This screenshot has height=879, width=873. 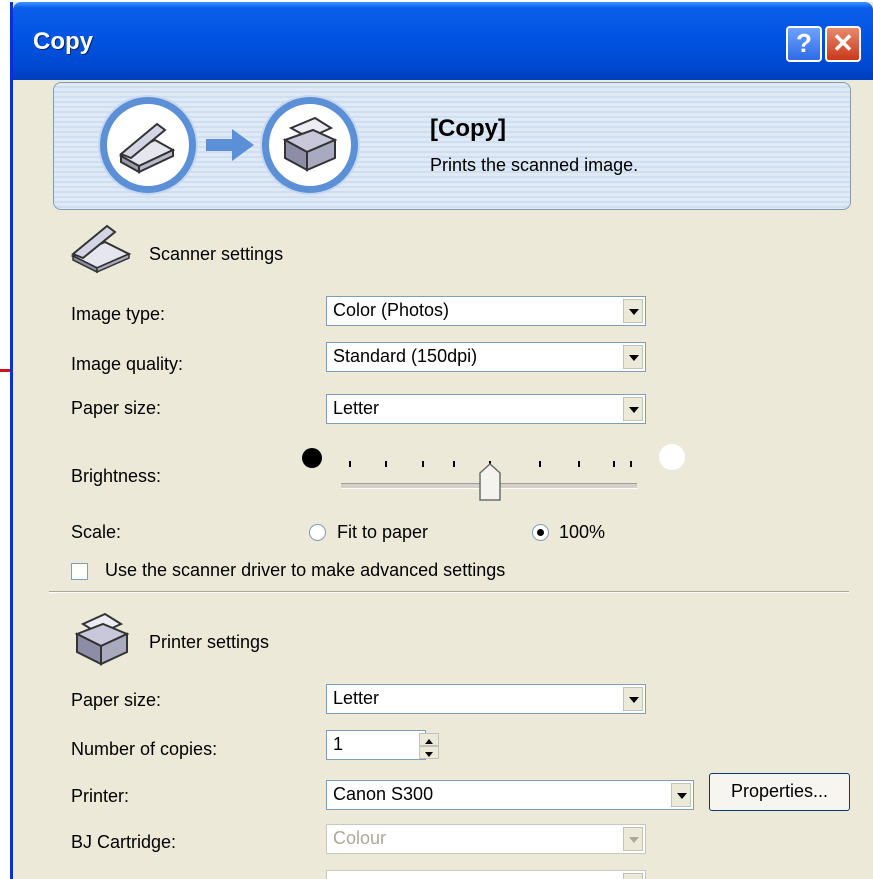 What do you see at coordinates (79, 571) in the screenshot?
I see `advanced-settings-checkbox` at bounding box center [79, 571].